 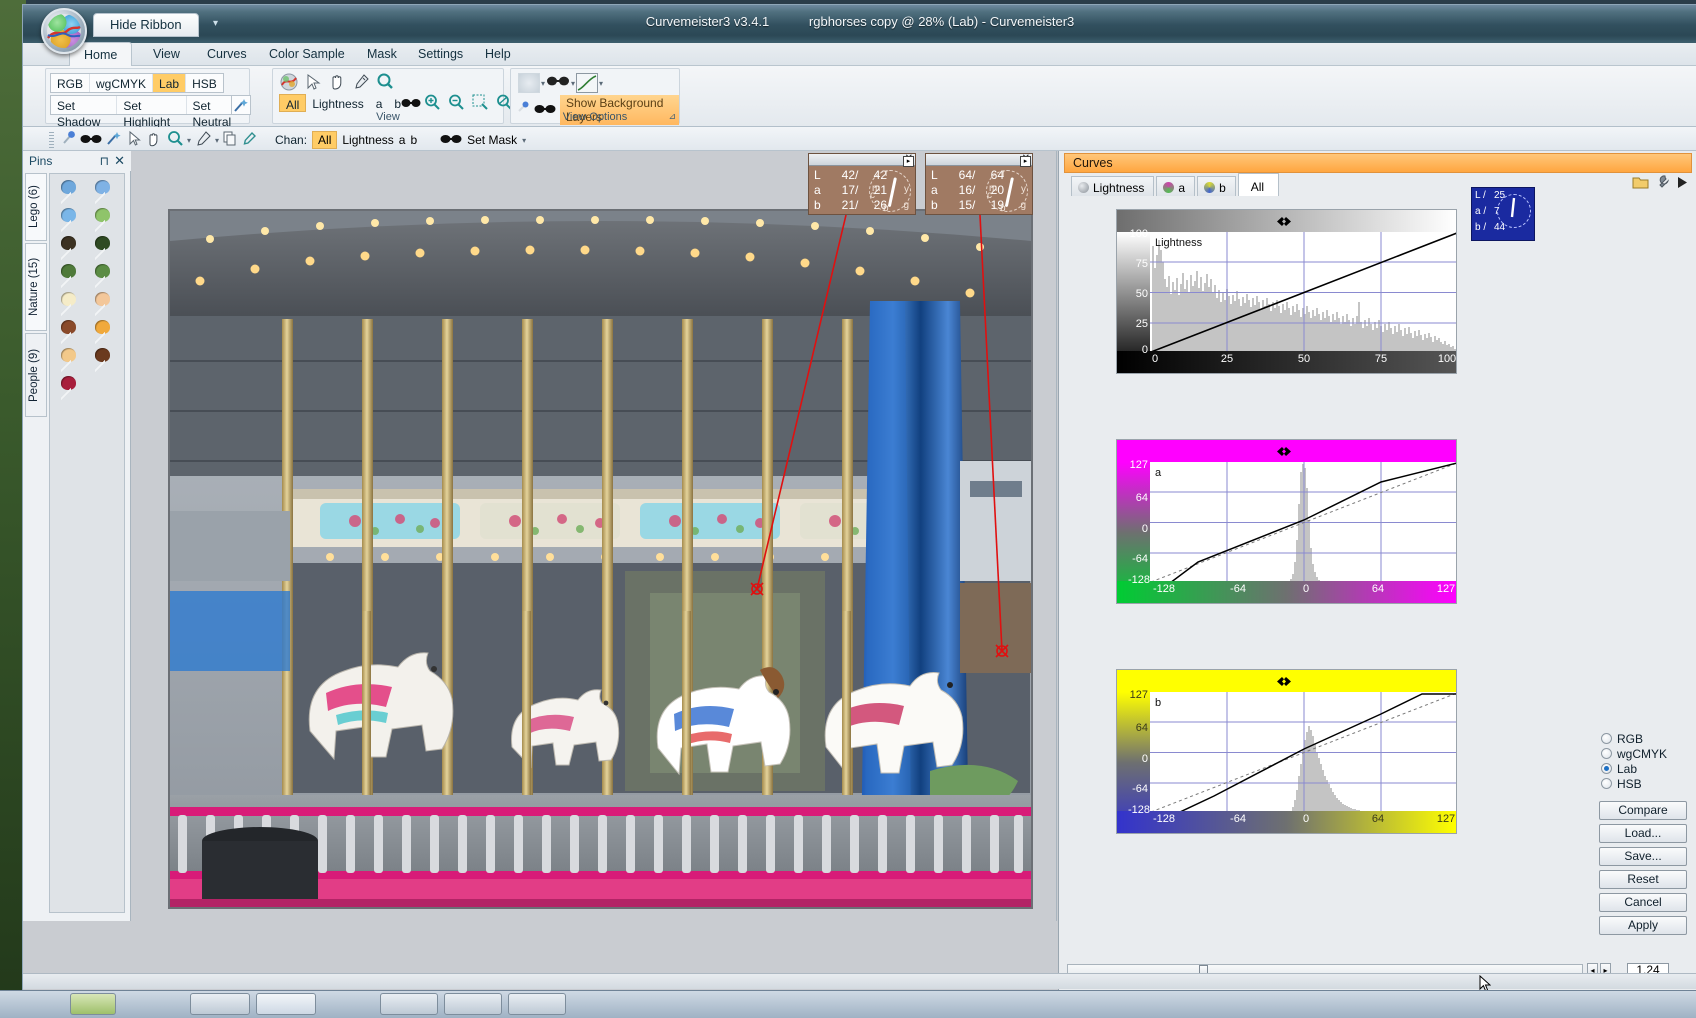 I want to click on lightness-curve-graph: 100 75 50 25 0 0 25 50 75 100 Lightness, so click(x=1286, y=291).